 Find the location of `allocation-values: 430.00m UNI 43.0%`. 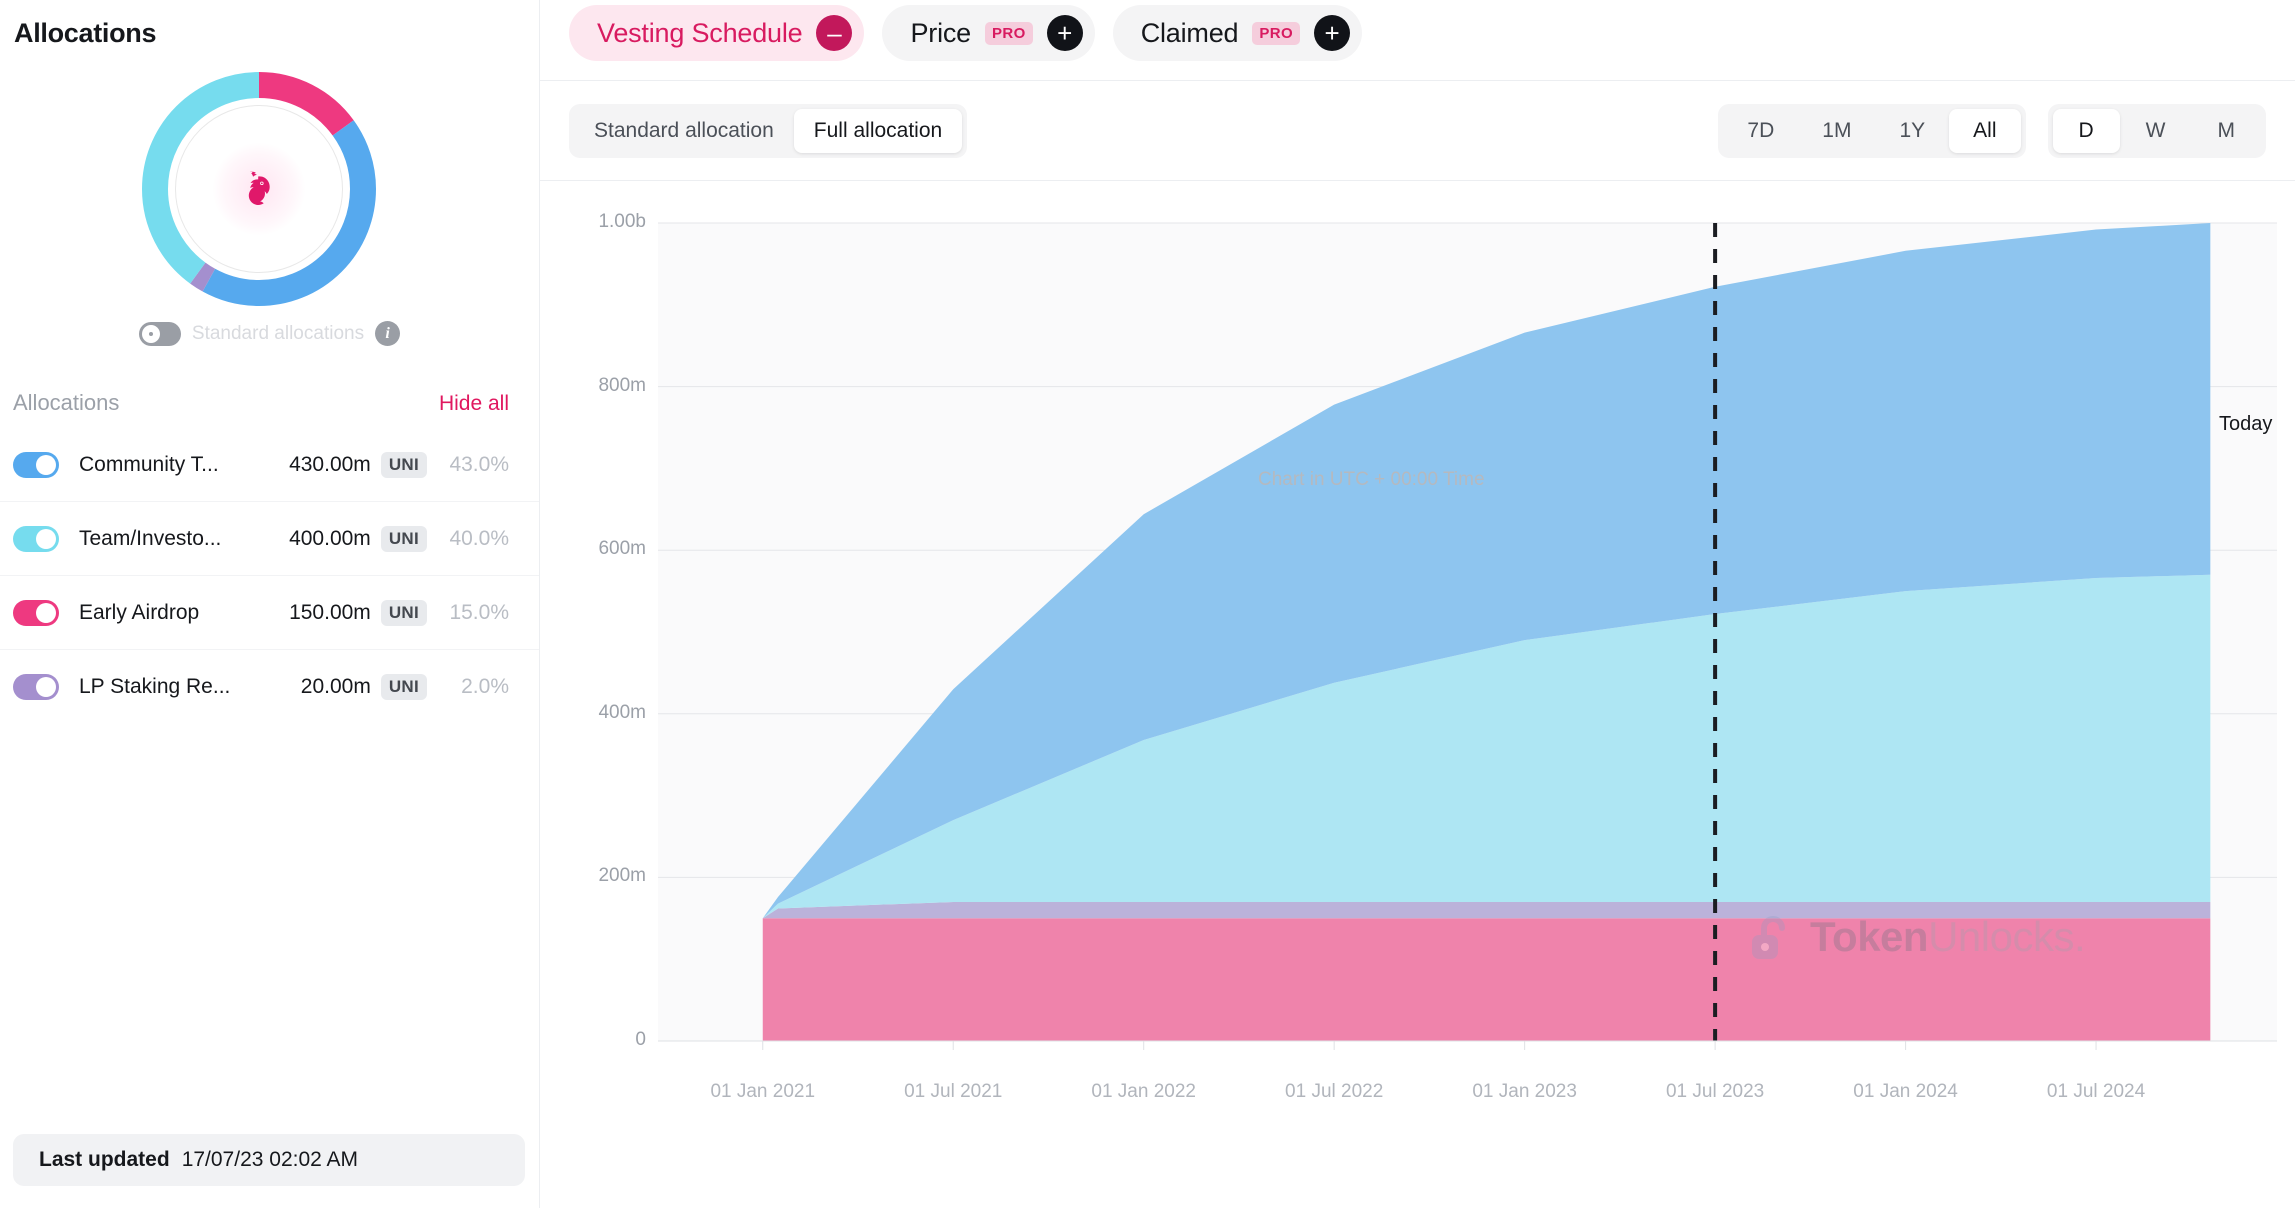

allocation-values: 430.00m UNI 43.0% is located at coordinates (399, 464).